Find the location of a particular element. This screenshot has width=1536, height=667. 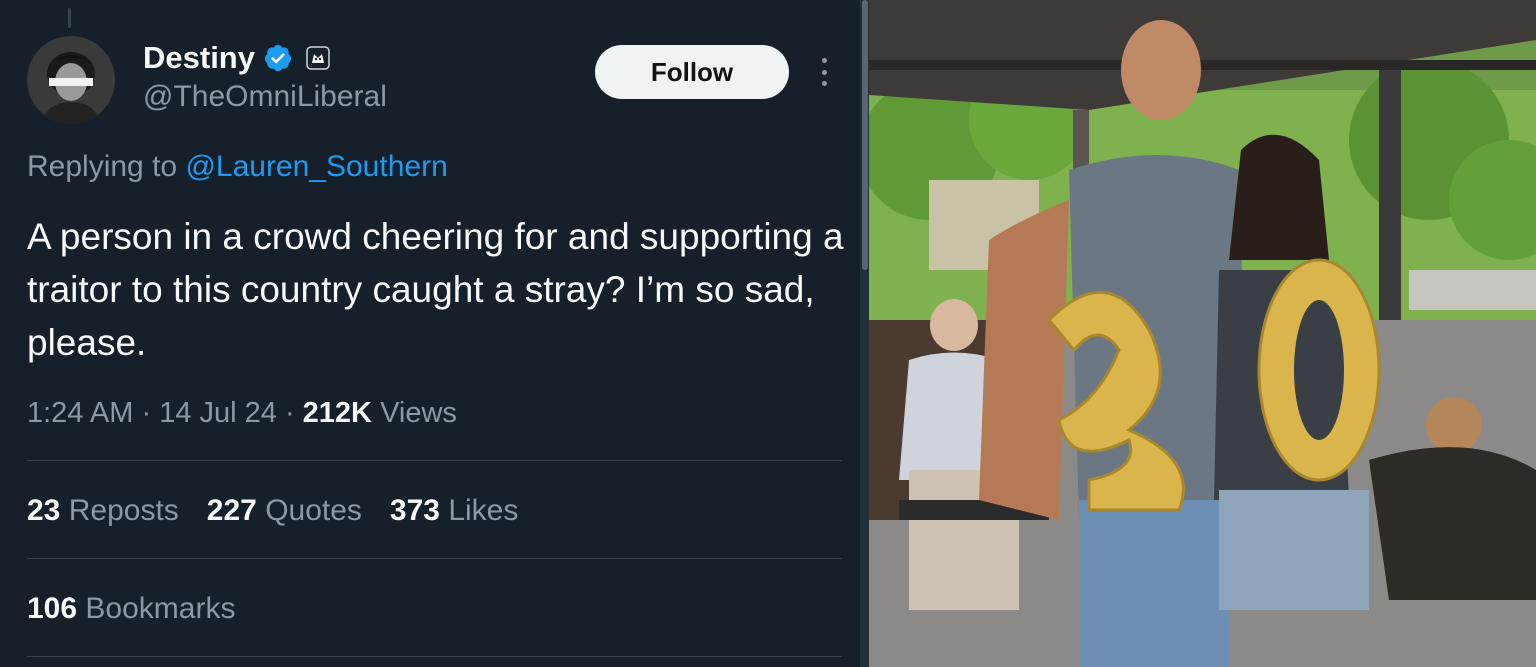

bookmarks-stat: 106 Bookmarks is located at coordinates (131, 609).